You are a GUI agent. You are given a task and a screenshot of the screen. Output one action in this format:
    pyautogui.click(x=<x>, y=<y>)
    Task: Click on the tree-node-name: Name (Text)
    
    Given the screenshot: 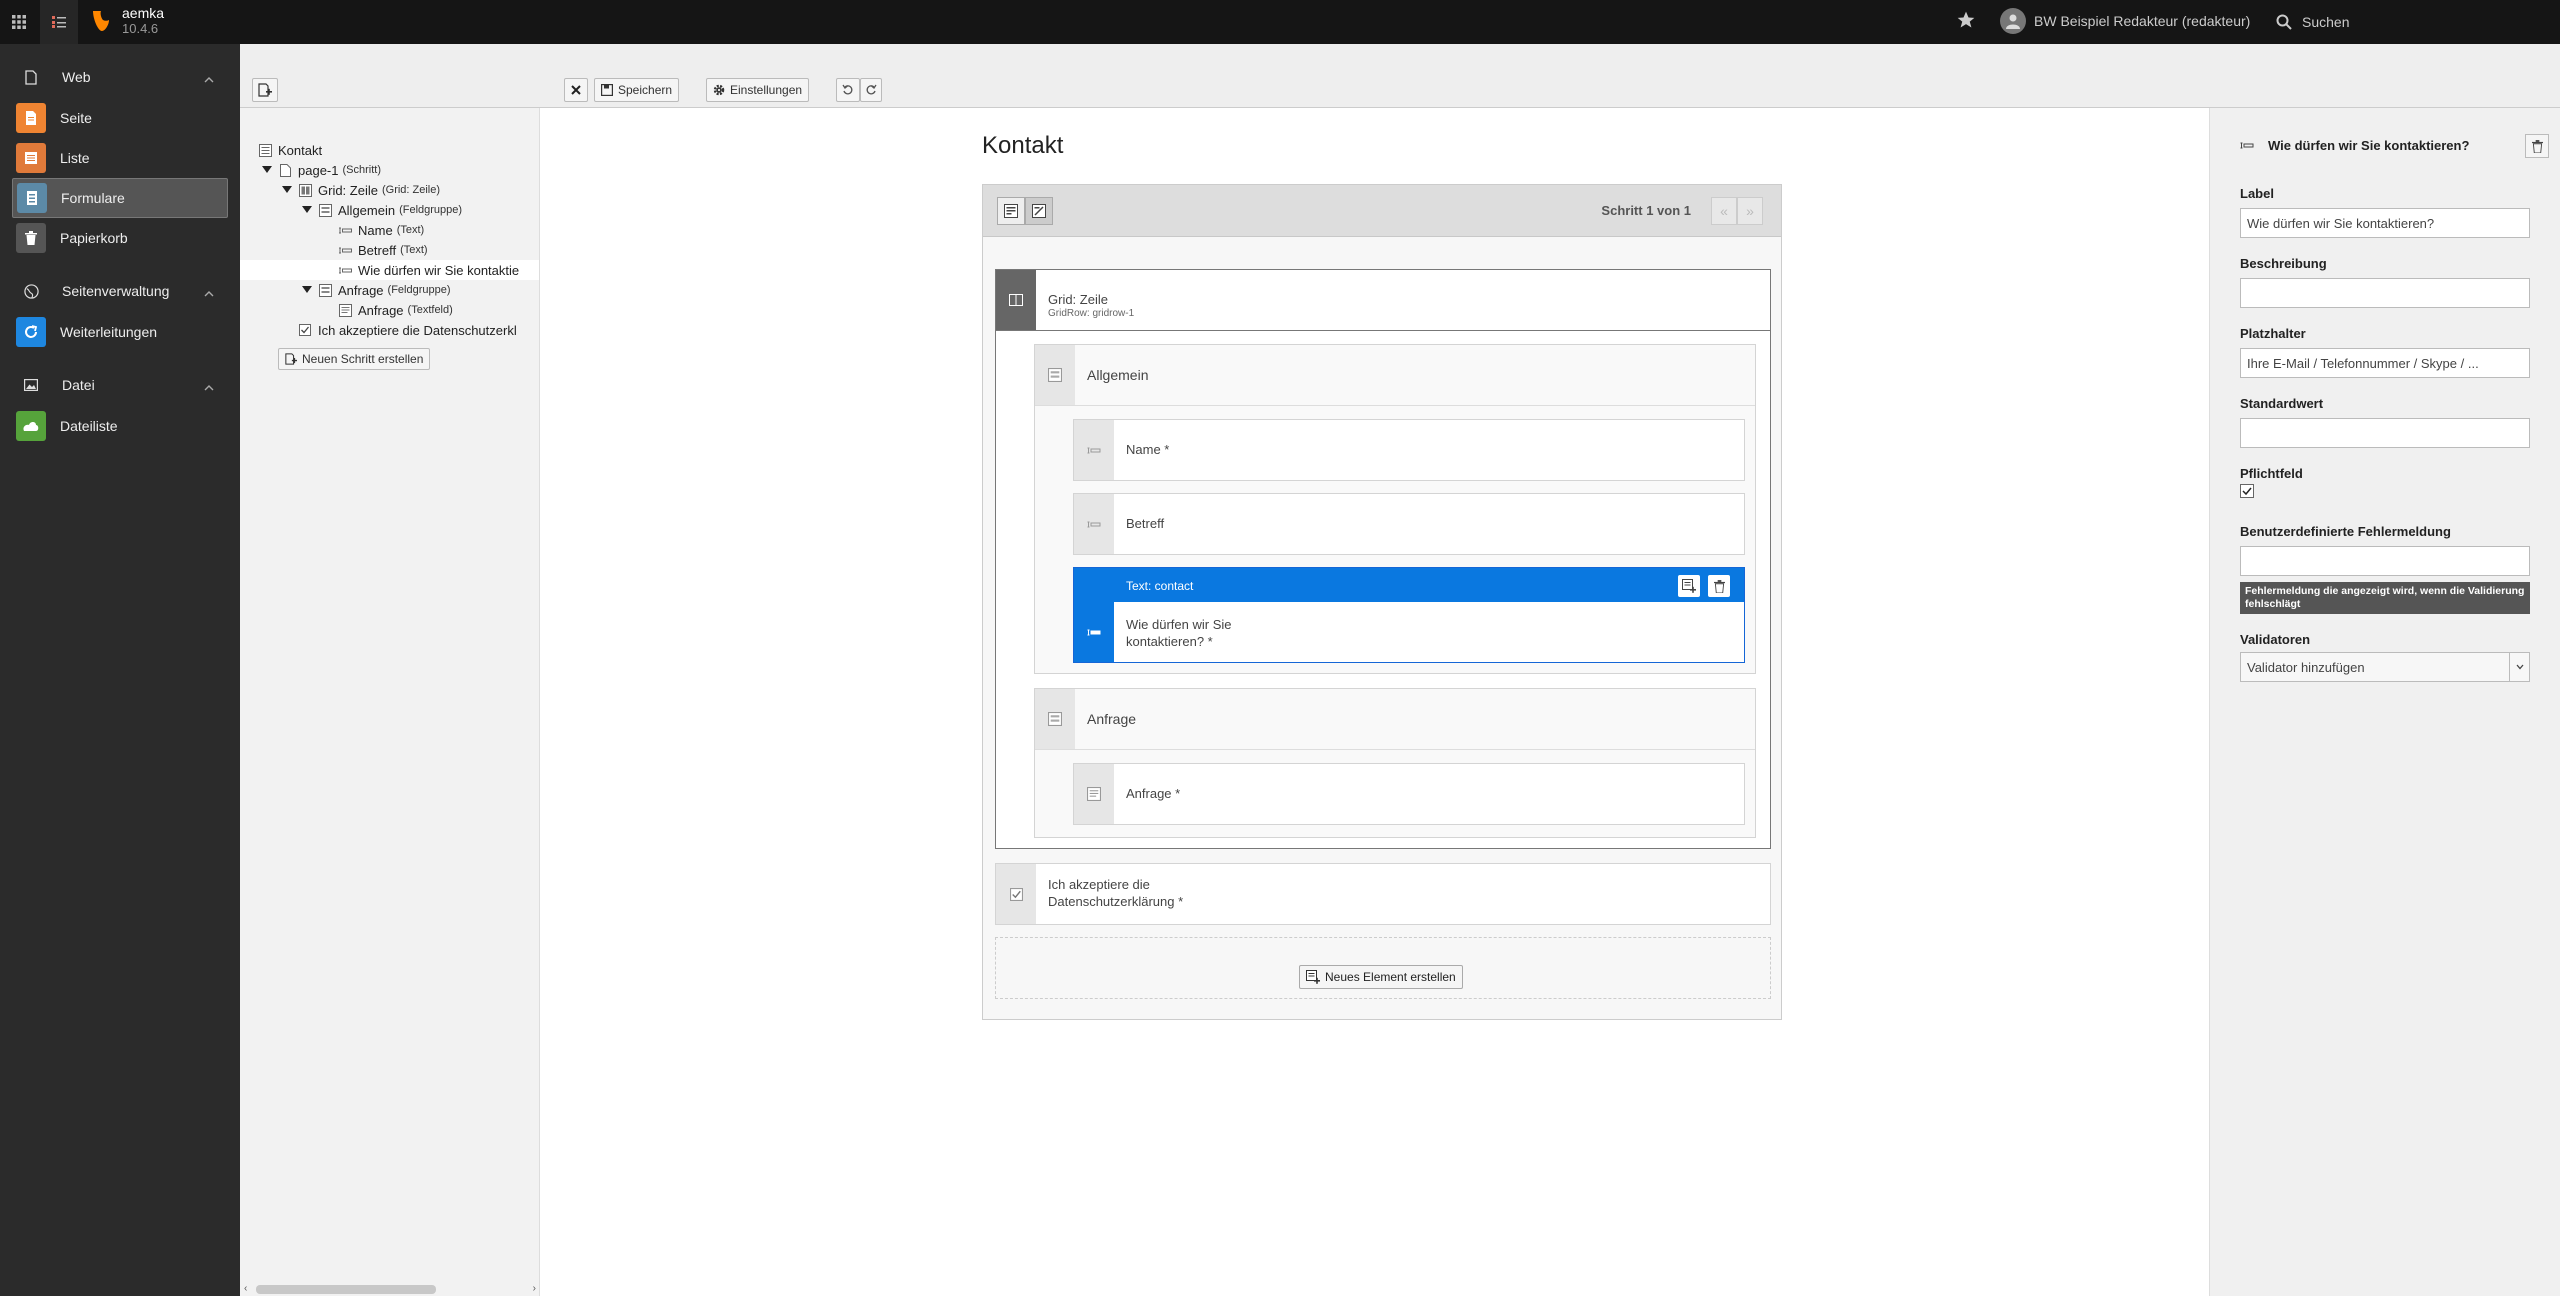 What is the action you would take?
    pyautogui.click(x=381, y=230)
    